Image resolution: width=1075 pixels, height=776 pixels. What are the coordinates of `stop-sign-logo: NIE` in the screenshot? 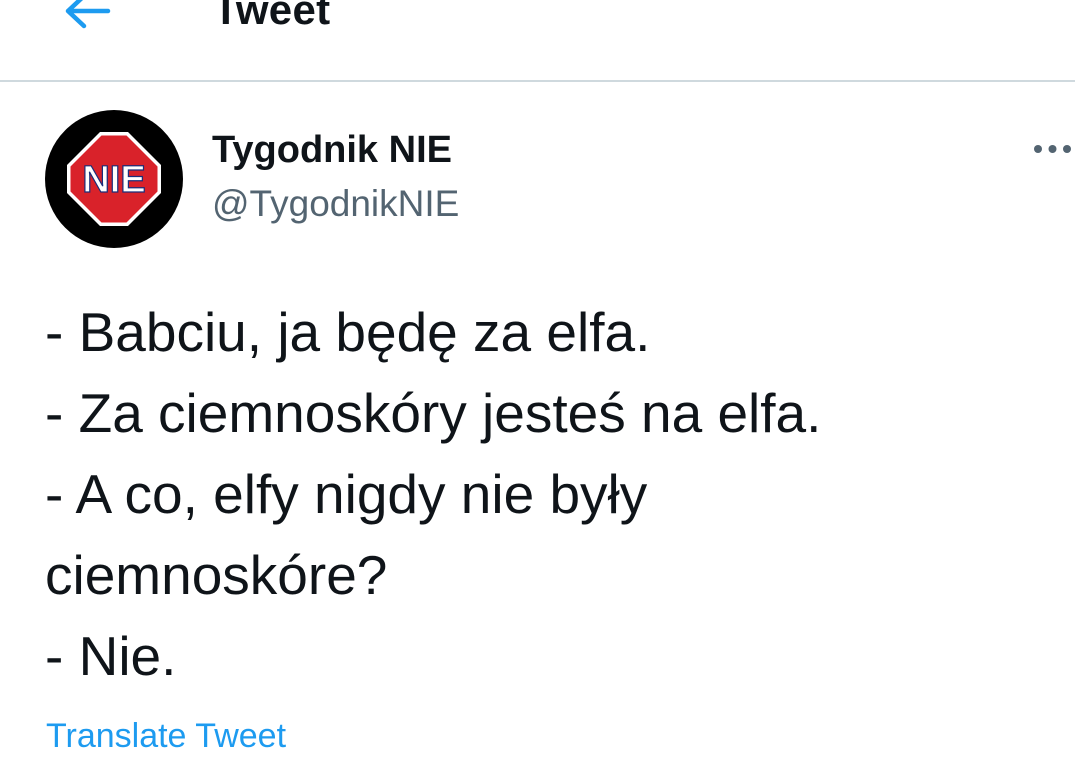 It's located at (114, 179).